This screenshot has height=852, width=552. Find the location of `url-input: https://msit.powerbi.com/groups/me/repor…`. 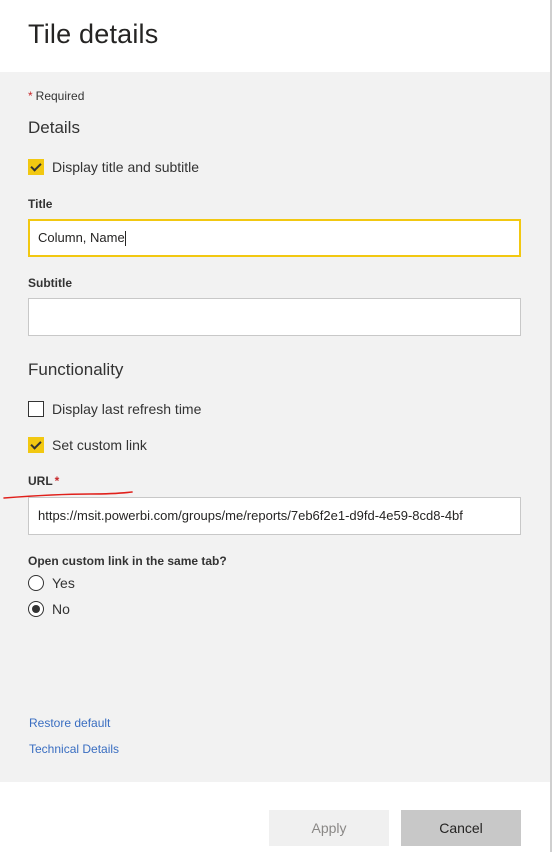

url-input: https://msit.powerbi.com/groups/me/repor… is located at coordinates (274, 516).